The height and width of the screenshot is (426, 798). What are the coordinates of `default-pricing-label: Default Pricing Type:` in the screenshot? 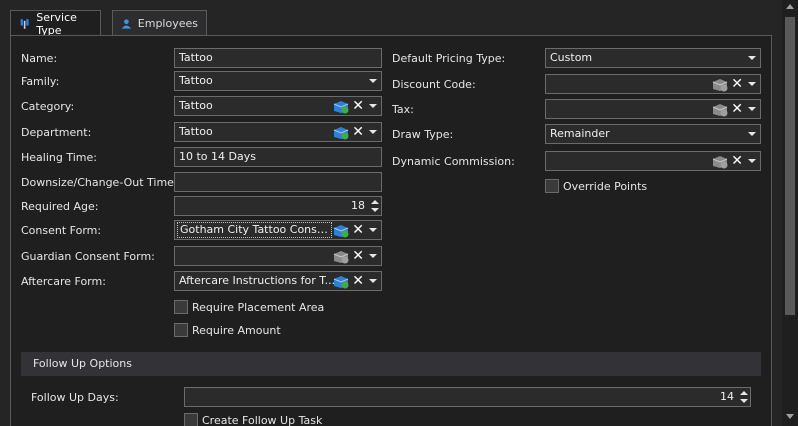 It's located at (449, 58).